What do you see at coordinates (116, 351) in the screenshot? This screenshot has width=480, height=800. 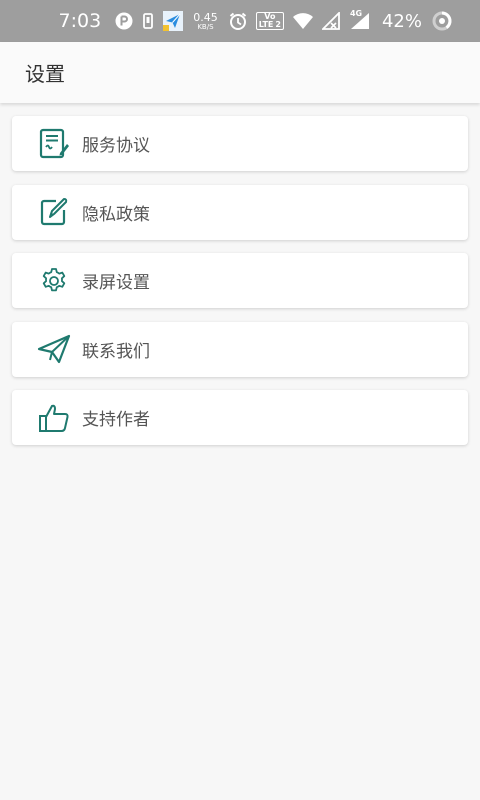 I see `menu-item-label: 联系我们` at bounding box center [116, 351].